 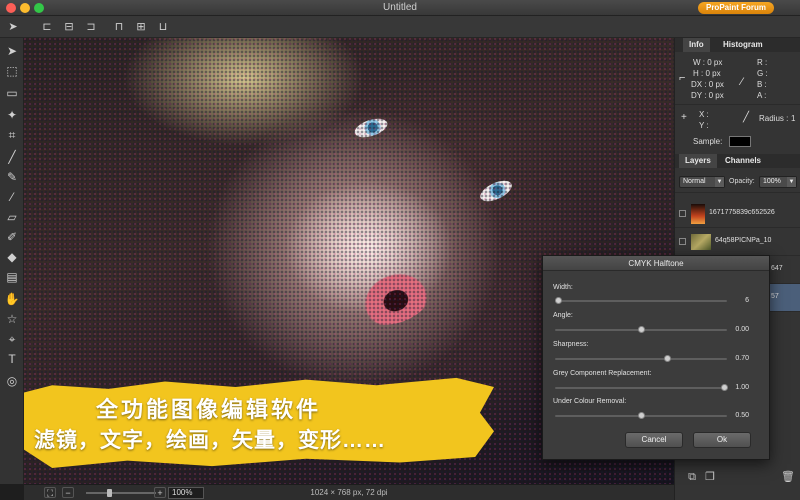 I want to click on status-bar: ⛶ − + 100% 1024 × 768 px, 72 dpi, so click(x=349, y=492).